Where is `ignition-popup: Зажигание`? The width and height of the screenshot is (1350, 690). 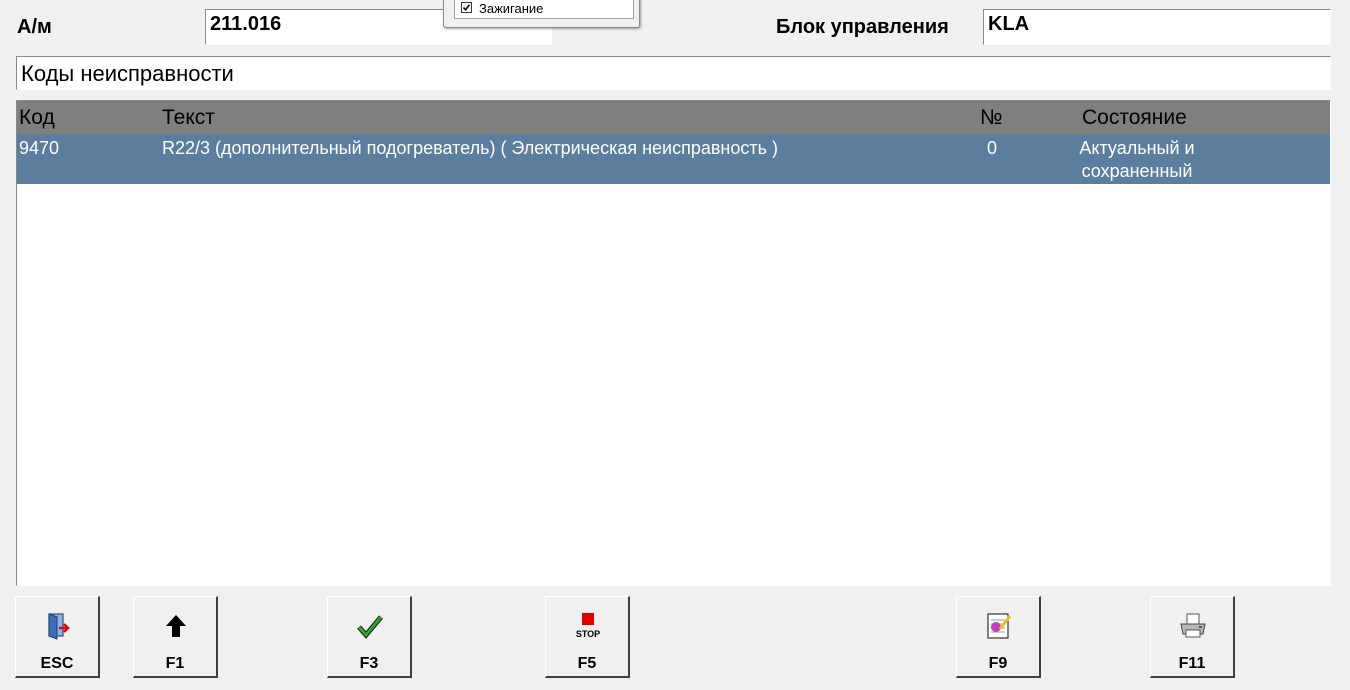
ignition-popup: Зажигание is located at coordinates (541, 14).